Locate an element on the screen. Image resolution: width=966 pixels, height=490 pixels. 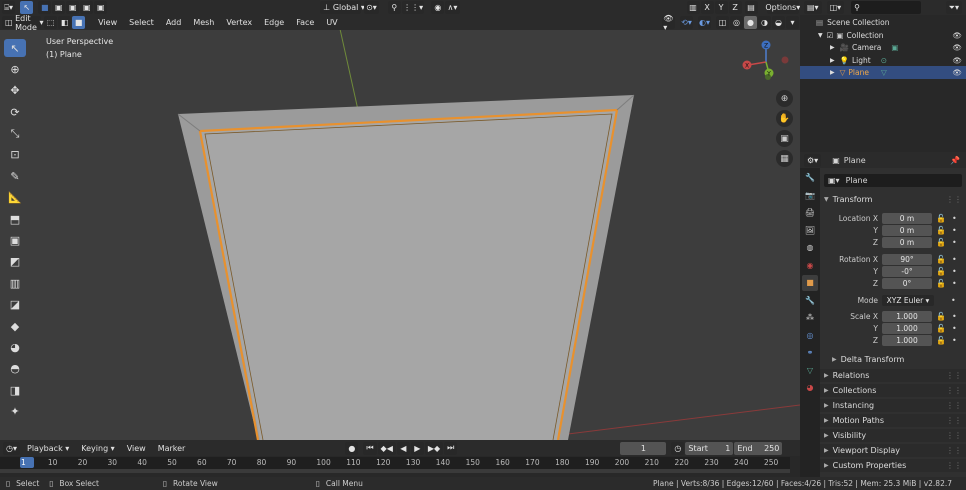
extrude-region-icon: ⬒ is located at coordinates (15, 219).